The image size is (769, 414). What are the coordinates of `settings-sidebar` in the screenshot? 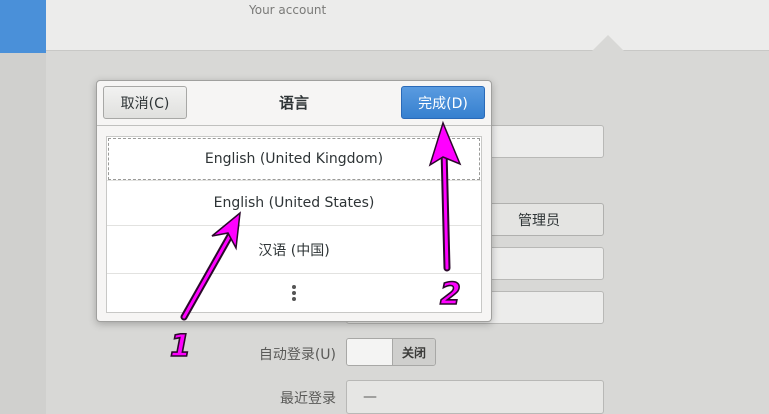 It's located at (23, 207).